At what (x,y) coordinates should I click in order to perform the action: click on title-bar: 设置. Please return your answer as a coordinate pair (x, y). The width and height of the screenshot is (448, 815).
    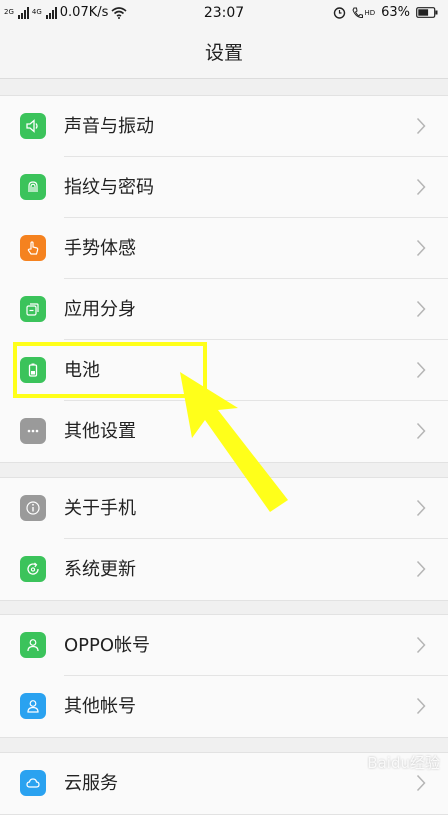
    Looking at the image, I should click on (224, 53).